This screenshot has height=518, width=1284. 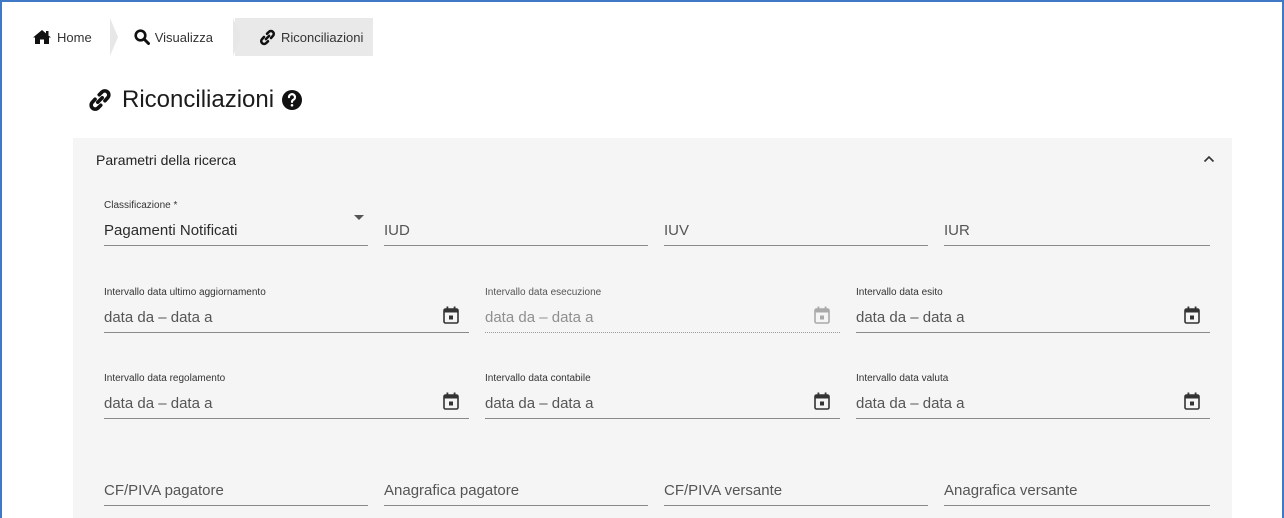 I want to click on iur-placeholder: IUR, so click(x=957, y=230).